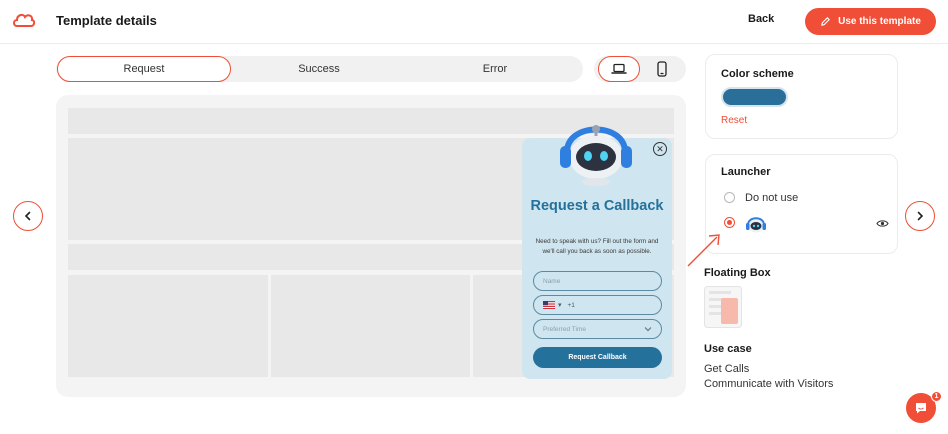 Image resolution: width=948 pixels, height=434 pixels. I want to click on pencil-icon, so click(826, 21).